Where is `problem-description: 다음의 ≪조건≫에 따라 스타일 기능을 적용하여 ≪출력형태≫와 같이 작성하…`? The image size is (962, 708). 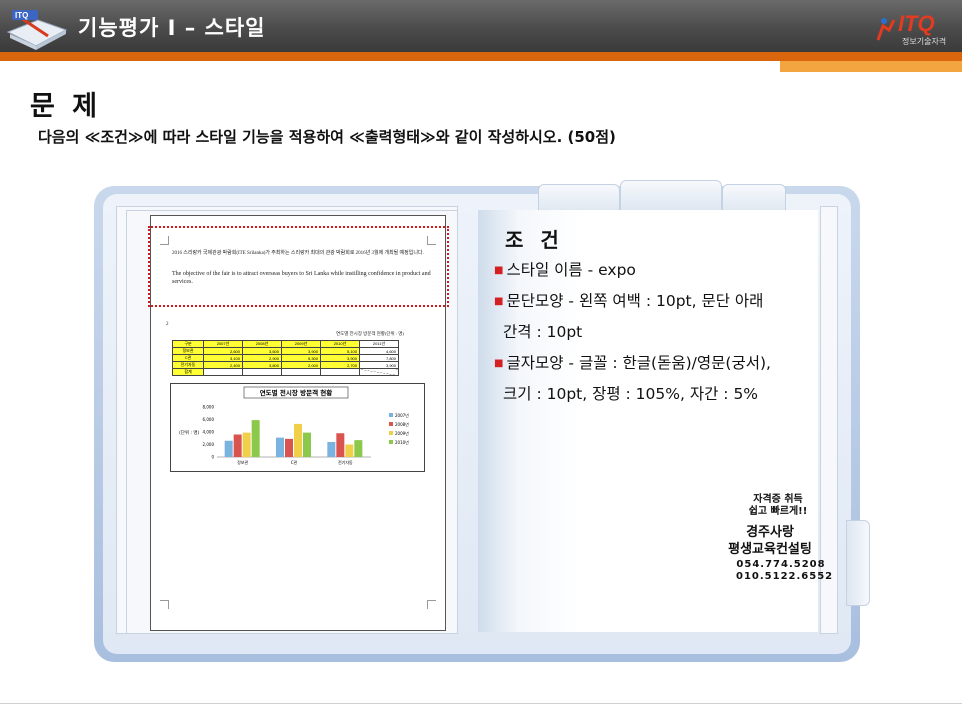
problem-description: 다음의 ≪조건≫에 따라 스타일 기능을 적용하여 ≪출력형태≫와 같이 작성하… is located at coordinates (327, 137).